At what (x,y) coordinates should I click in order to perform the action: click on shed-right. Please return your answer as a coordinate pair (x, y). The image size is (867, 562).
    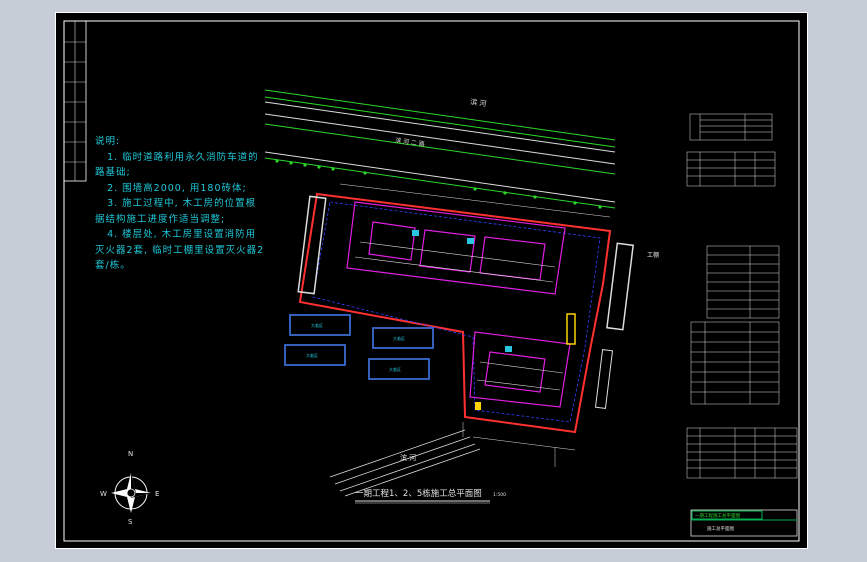
    Looking at the image, I should click on (620, 286).